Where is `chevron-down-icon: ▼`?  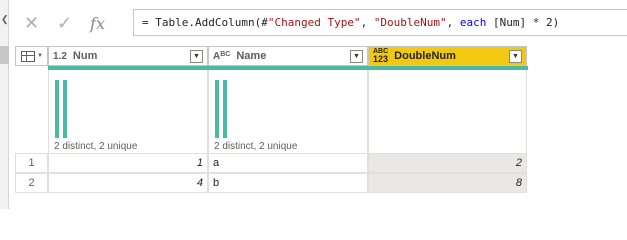 chevron-down-icon: ▼ is located at coordinates (40, 56).